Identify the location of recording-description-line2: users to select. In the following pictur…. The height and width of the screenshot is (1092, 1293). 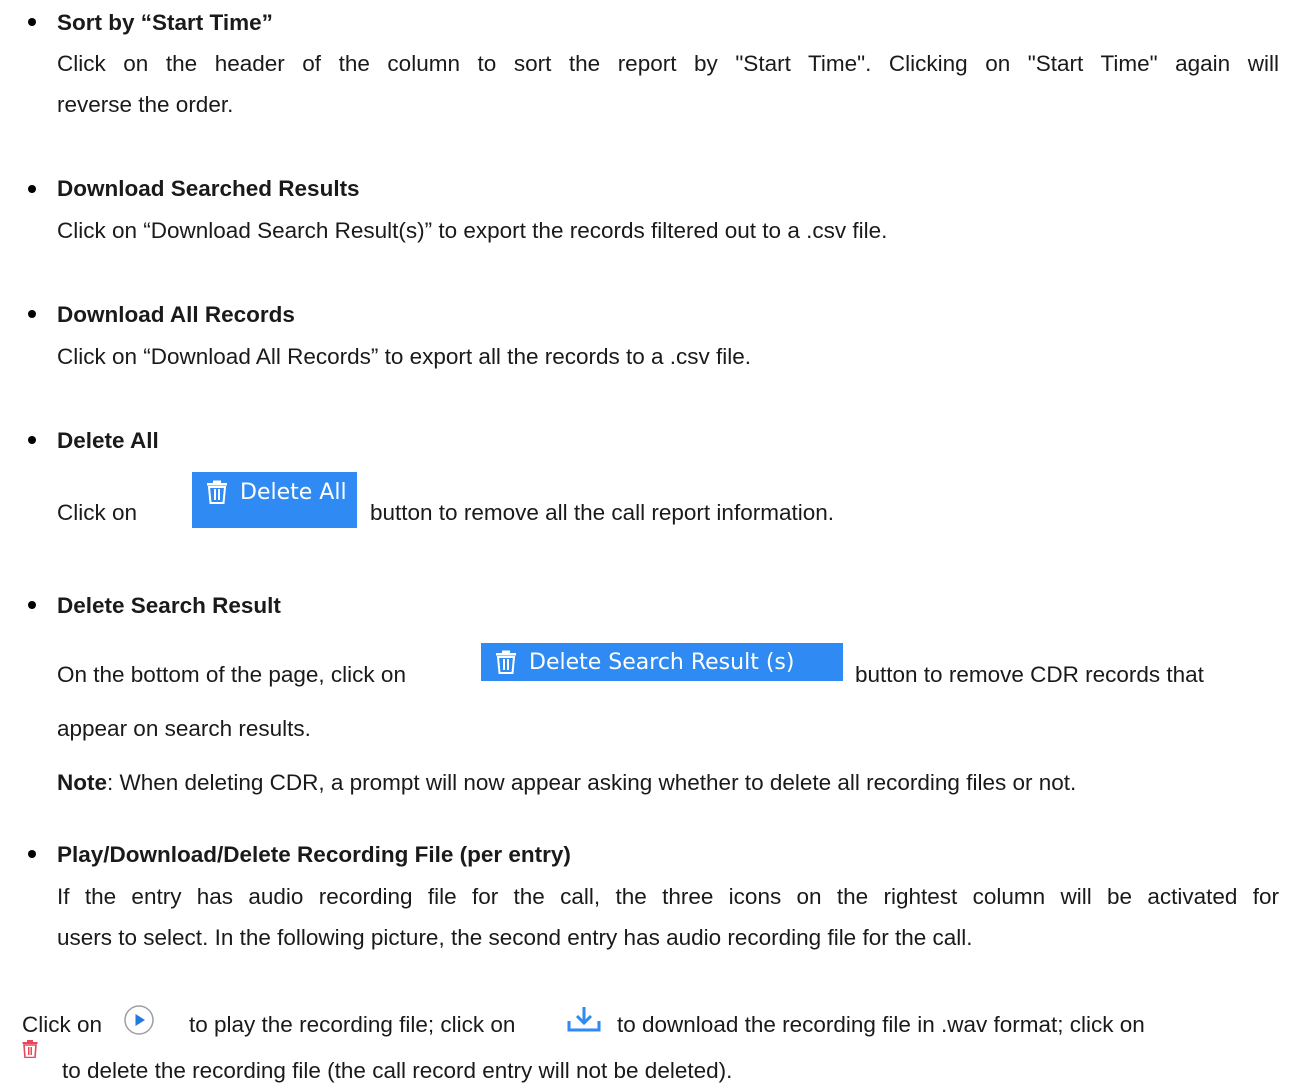
(515, 937).